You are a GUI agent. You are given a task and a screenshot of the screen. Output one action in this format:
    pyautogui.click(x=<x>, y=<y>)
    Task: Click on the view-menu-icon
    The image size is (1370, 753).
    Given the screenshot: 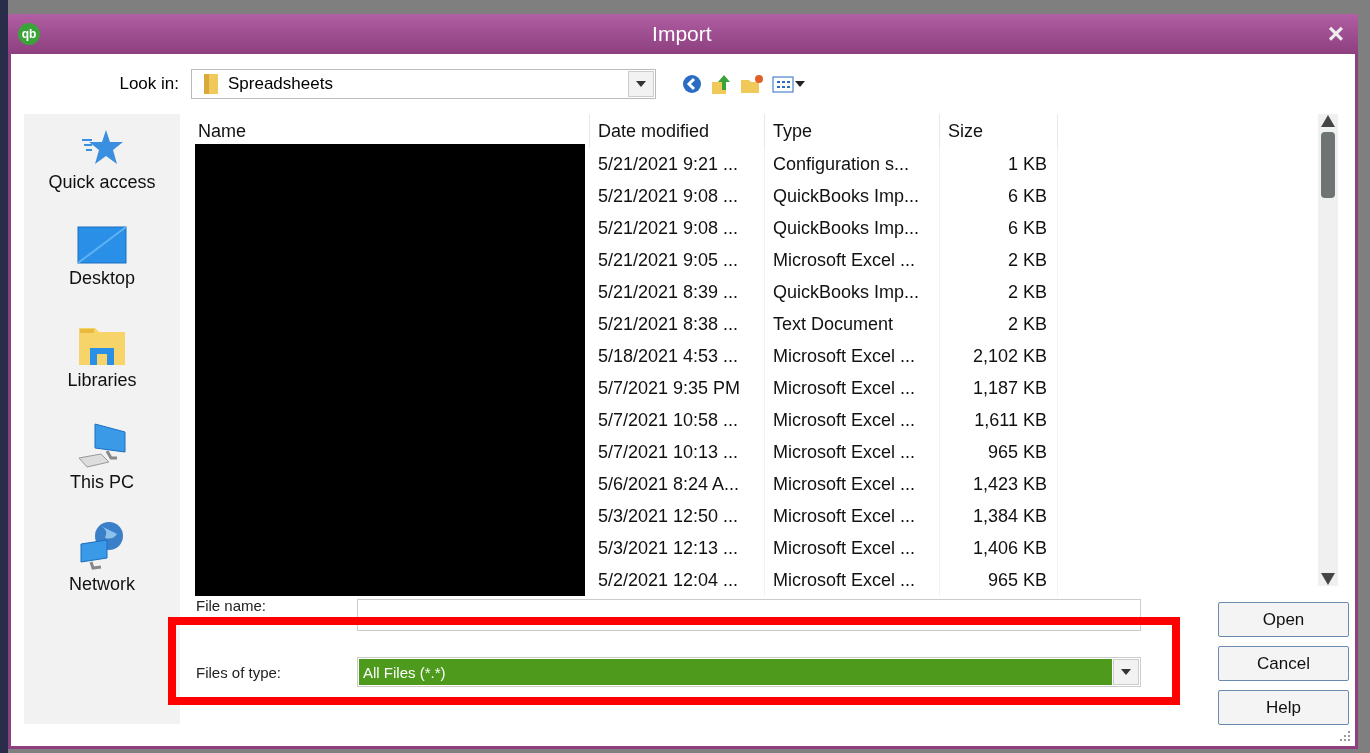 What is the action you would take?
    pyautogui.click(x=789, y=84)
    